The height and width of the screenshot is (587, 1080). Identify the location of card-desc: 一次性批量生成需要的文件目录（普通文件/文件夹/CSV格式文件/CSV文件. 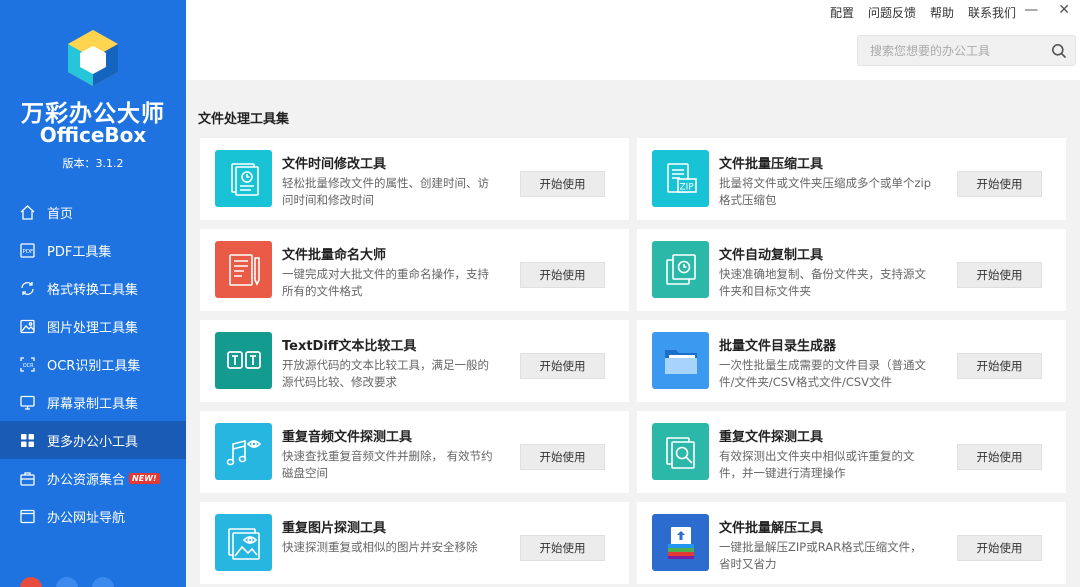
(822, 373).